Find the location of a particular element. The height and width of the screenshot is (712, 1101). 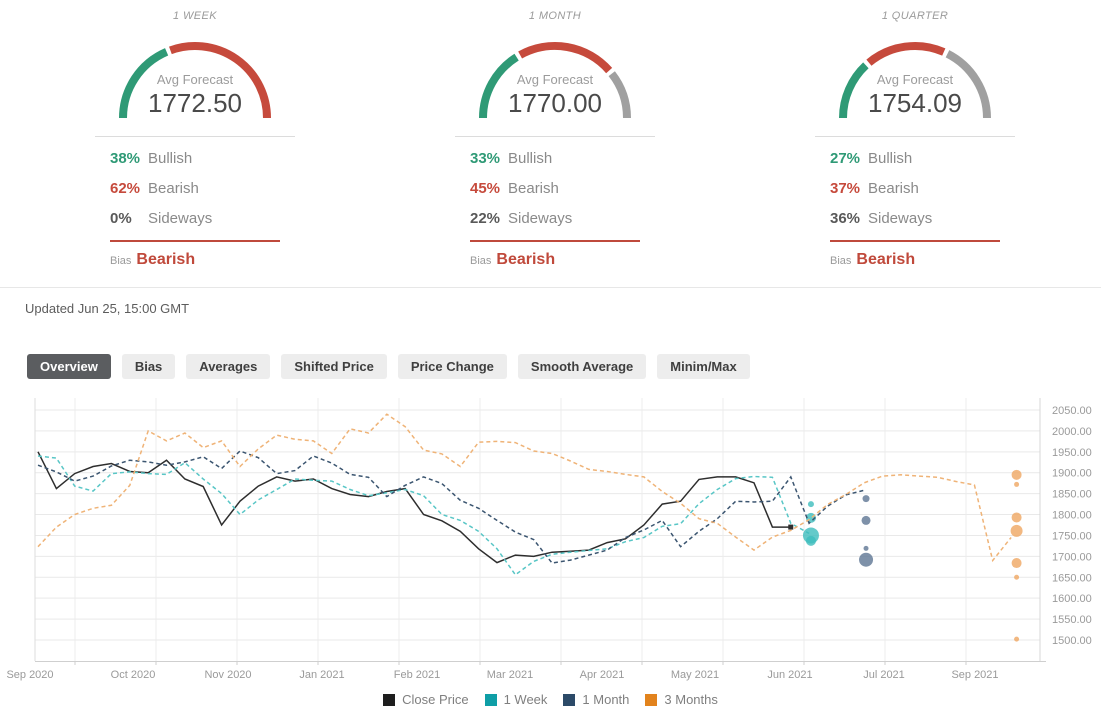

tab-shifted-price: Shifted Price is located at coordinates (334, 366).